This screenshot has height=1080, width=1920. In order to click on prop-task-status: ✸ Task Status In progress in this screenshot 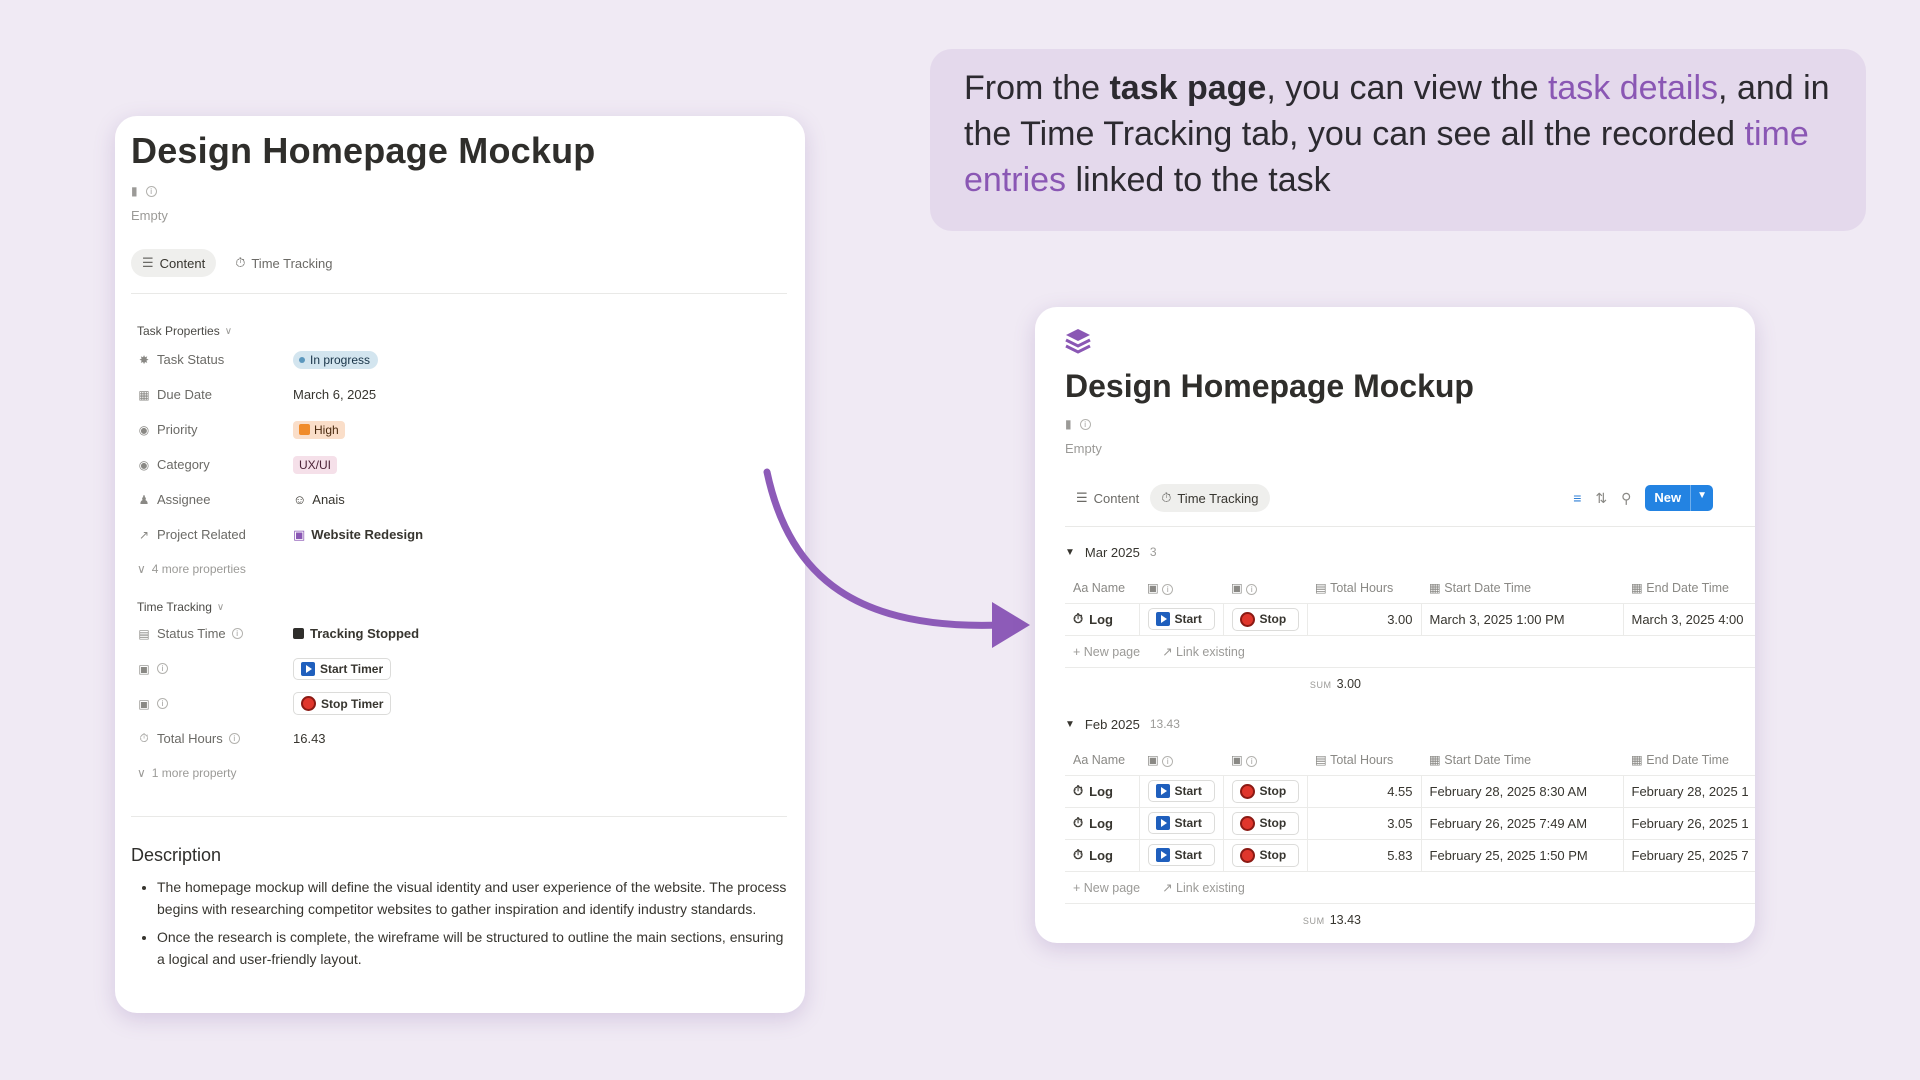, I will do `click(462, 359)`.